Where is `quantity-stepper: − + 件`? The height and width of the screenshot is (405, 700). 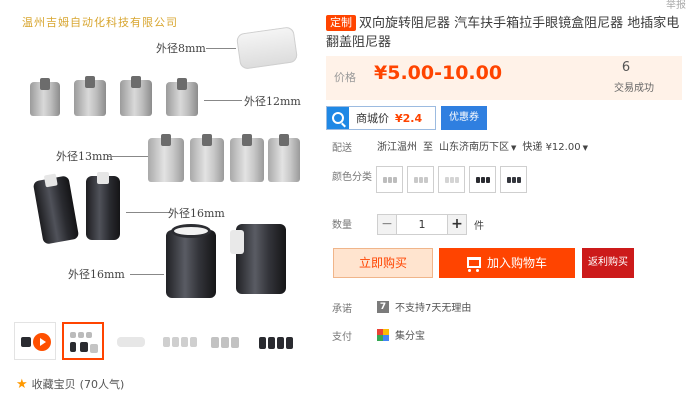
quantity-stepper: − + 件 is located at coordinates (430, 224).